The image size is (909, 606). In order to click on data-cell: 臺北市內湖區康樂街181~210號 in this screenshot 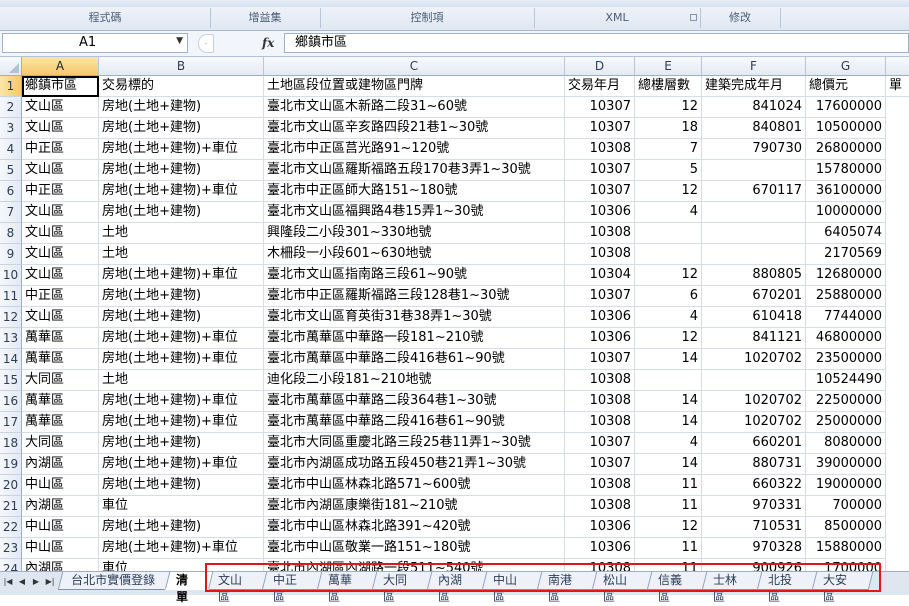, I will do `click(414, 506)`.